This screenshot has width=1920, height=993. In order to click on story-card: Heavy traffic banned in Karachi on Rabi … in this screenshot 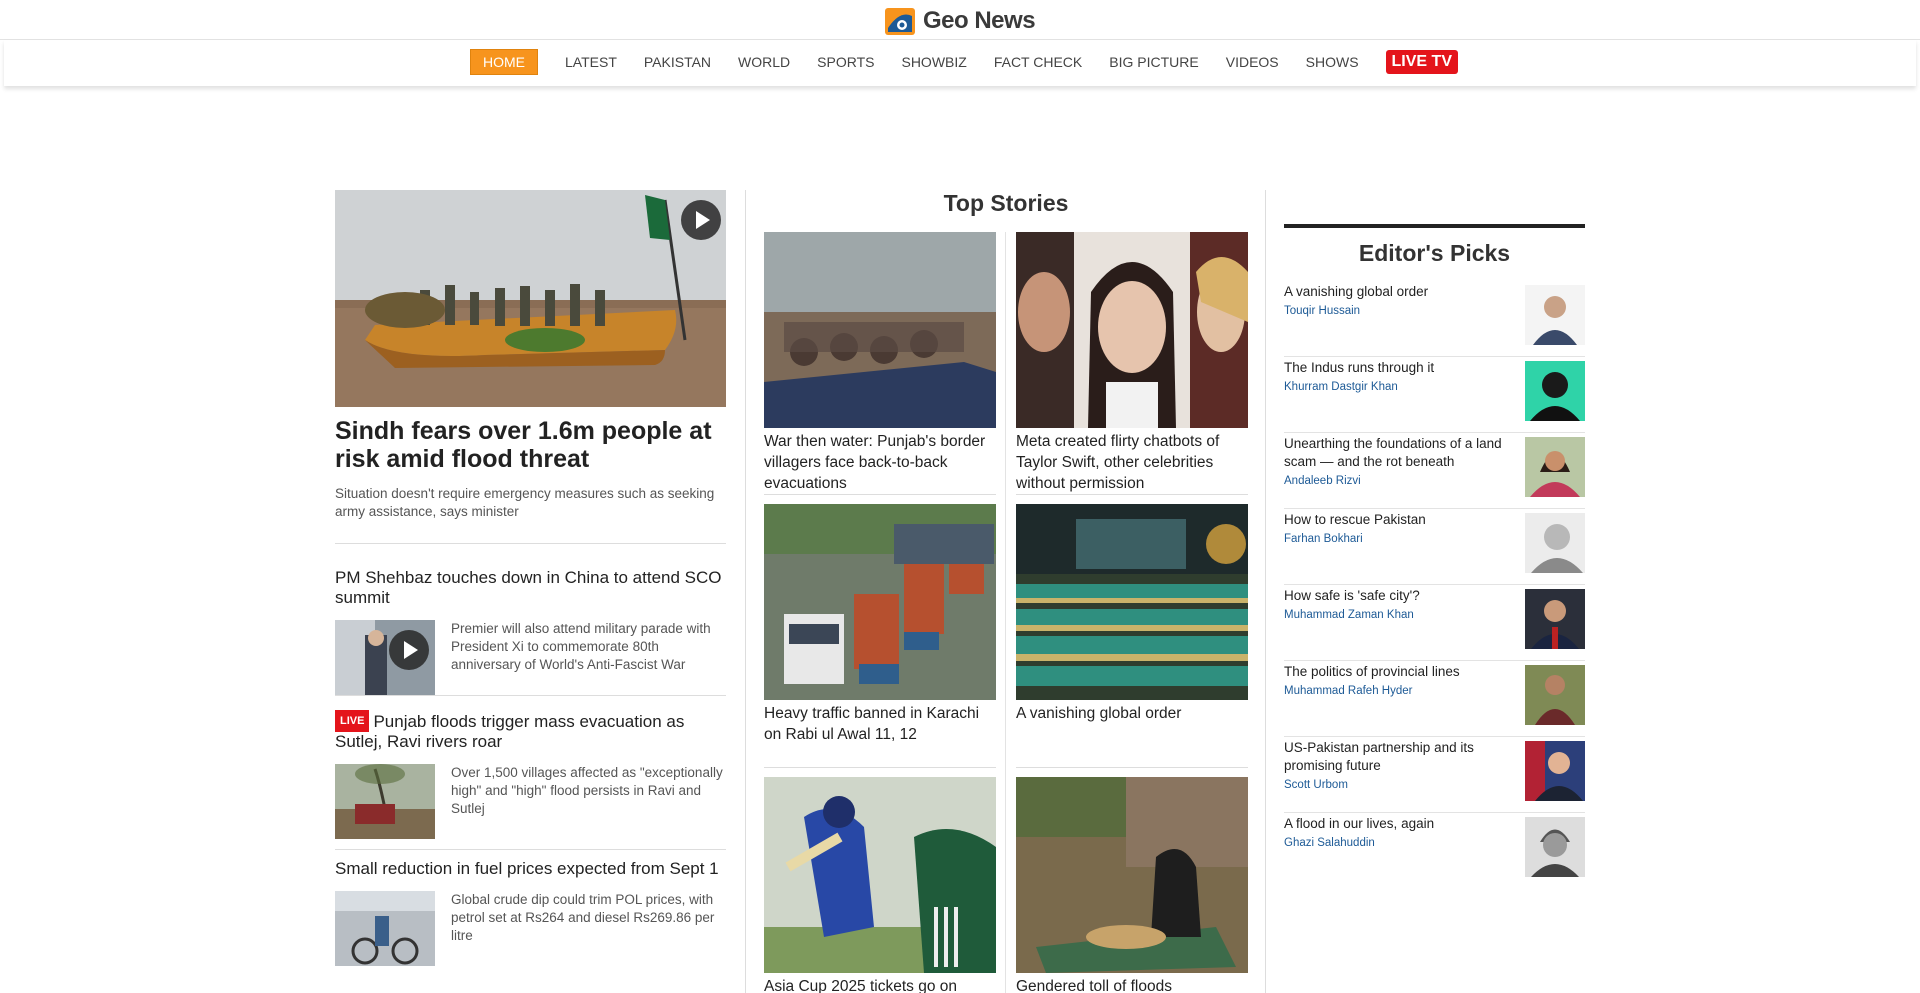, I will do `click(880, 624)`.